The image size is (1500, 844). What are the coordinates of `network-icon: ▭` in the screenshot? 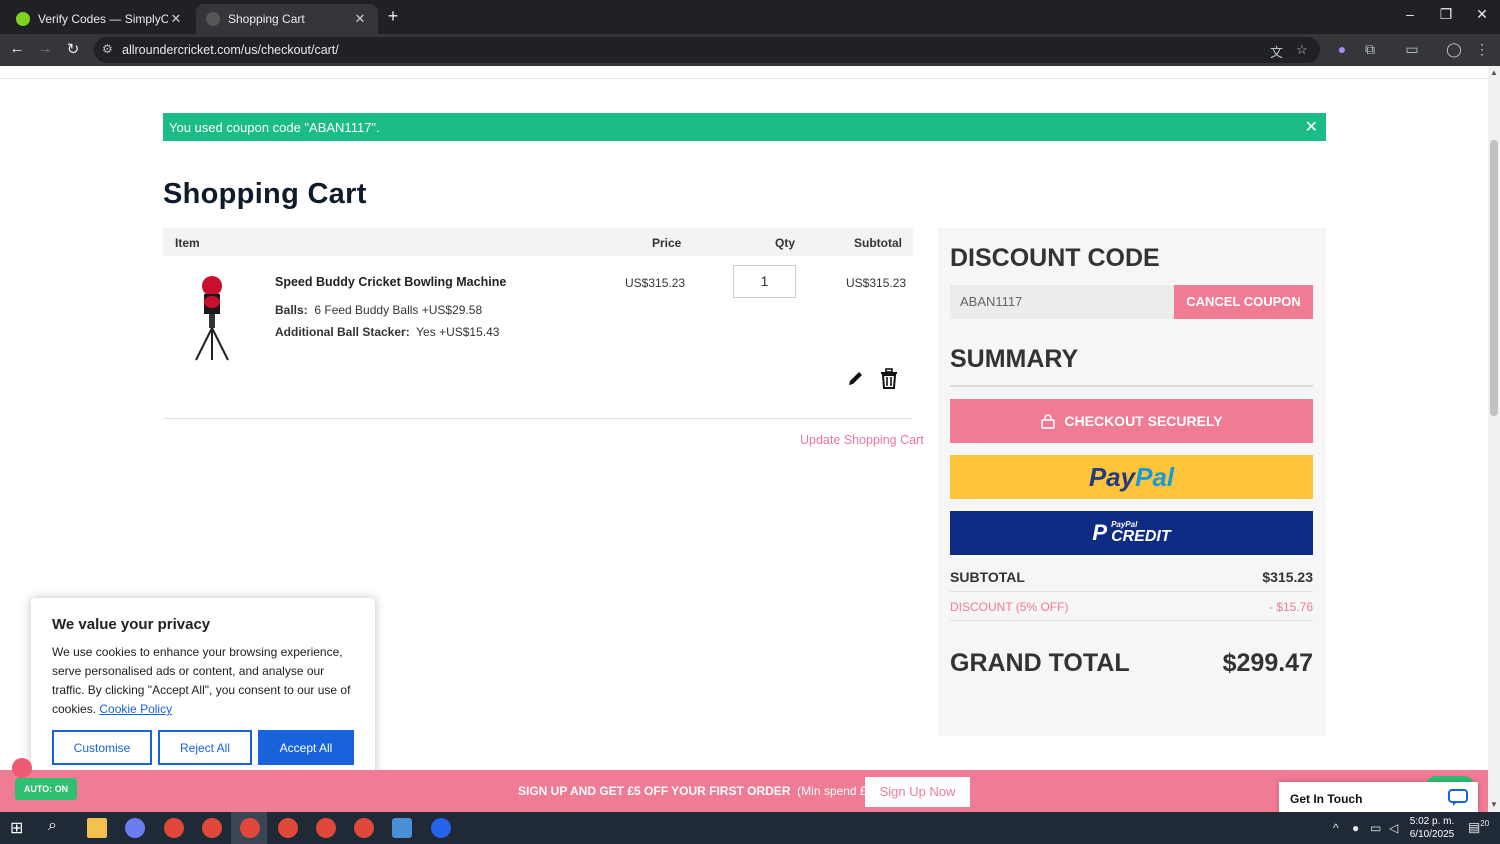 It's located at (1375, 828).